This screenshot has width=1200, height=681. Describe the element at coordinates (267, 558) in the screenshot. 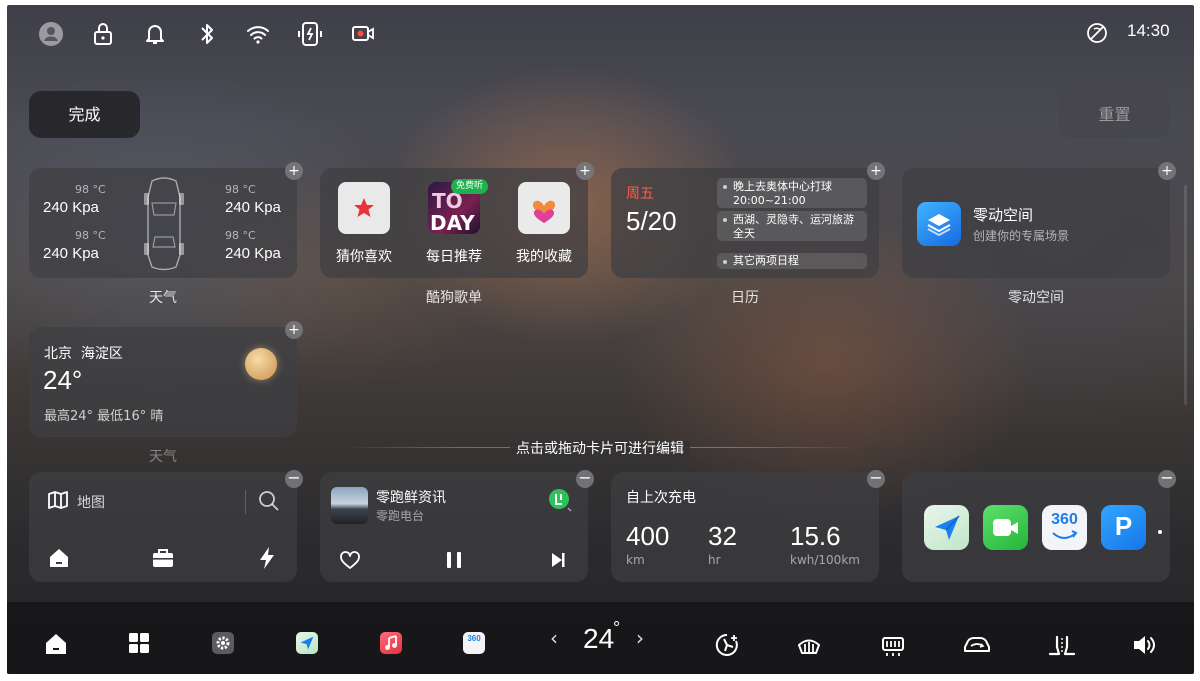

I see `bolt-icon` at that location.